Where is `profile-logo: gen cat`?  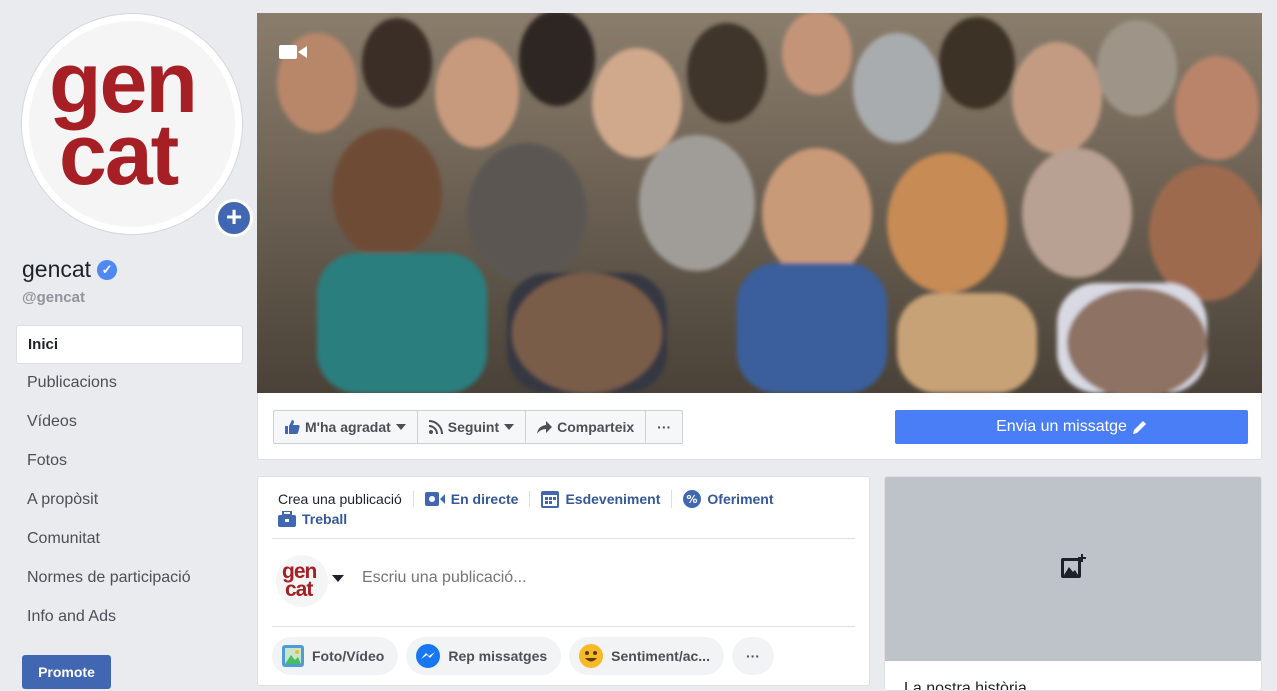 profile-logo: gen cat is located at coordinates (132, 124).